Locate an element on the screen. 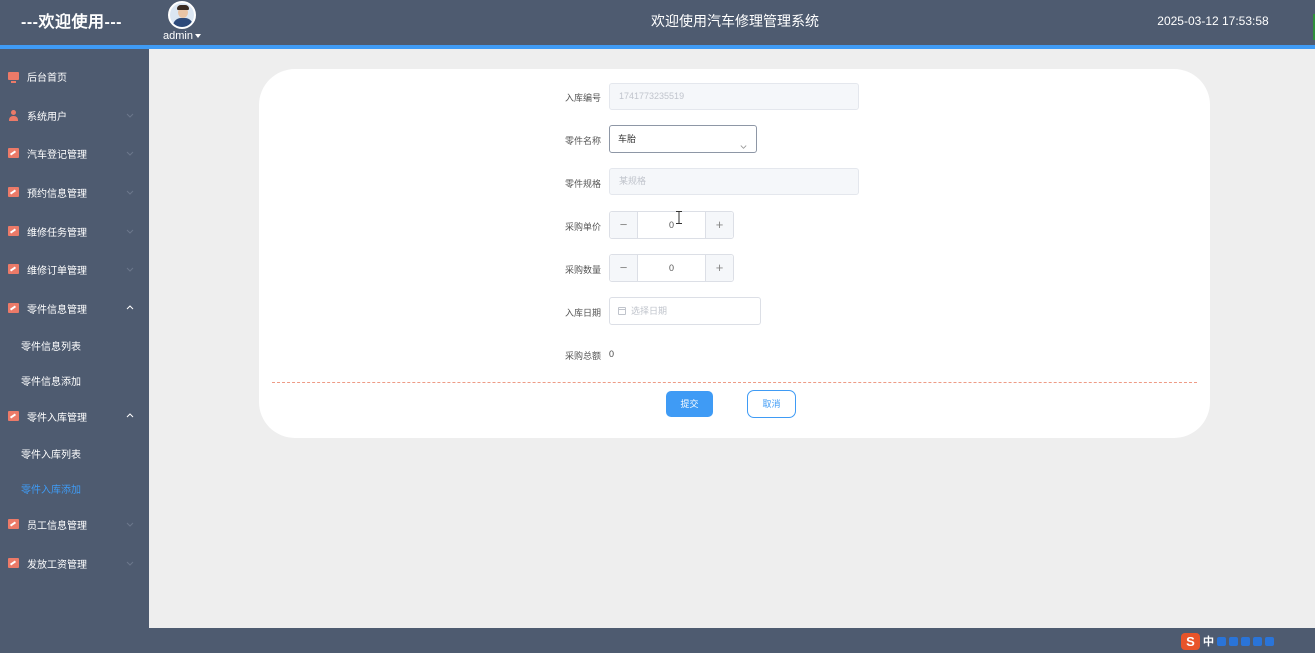 The height and width of the screenshot is (653, 1315). sidebar-subitem-stock-in-list: 零件入库列表 is located at coordinates (74, 453).